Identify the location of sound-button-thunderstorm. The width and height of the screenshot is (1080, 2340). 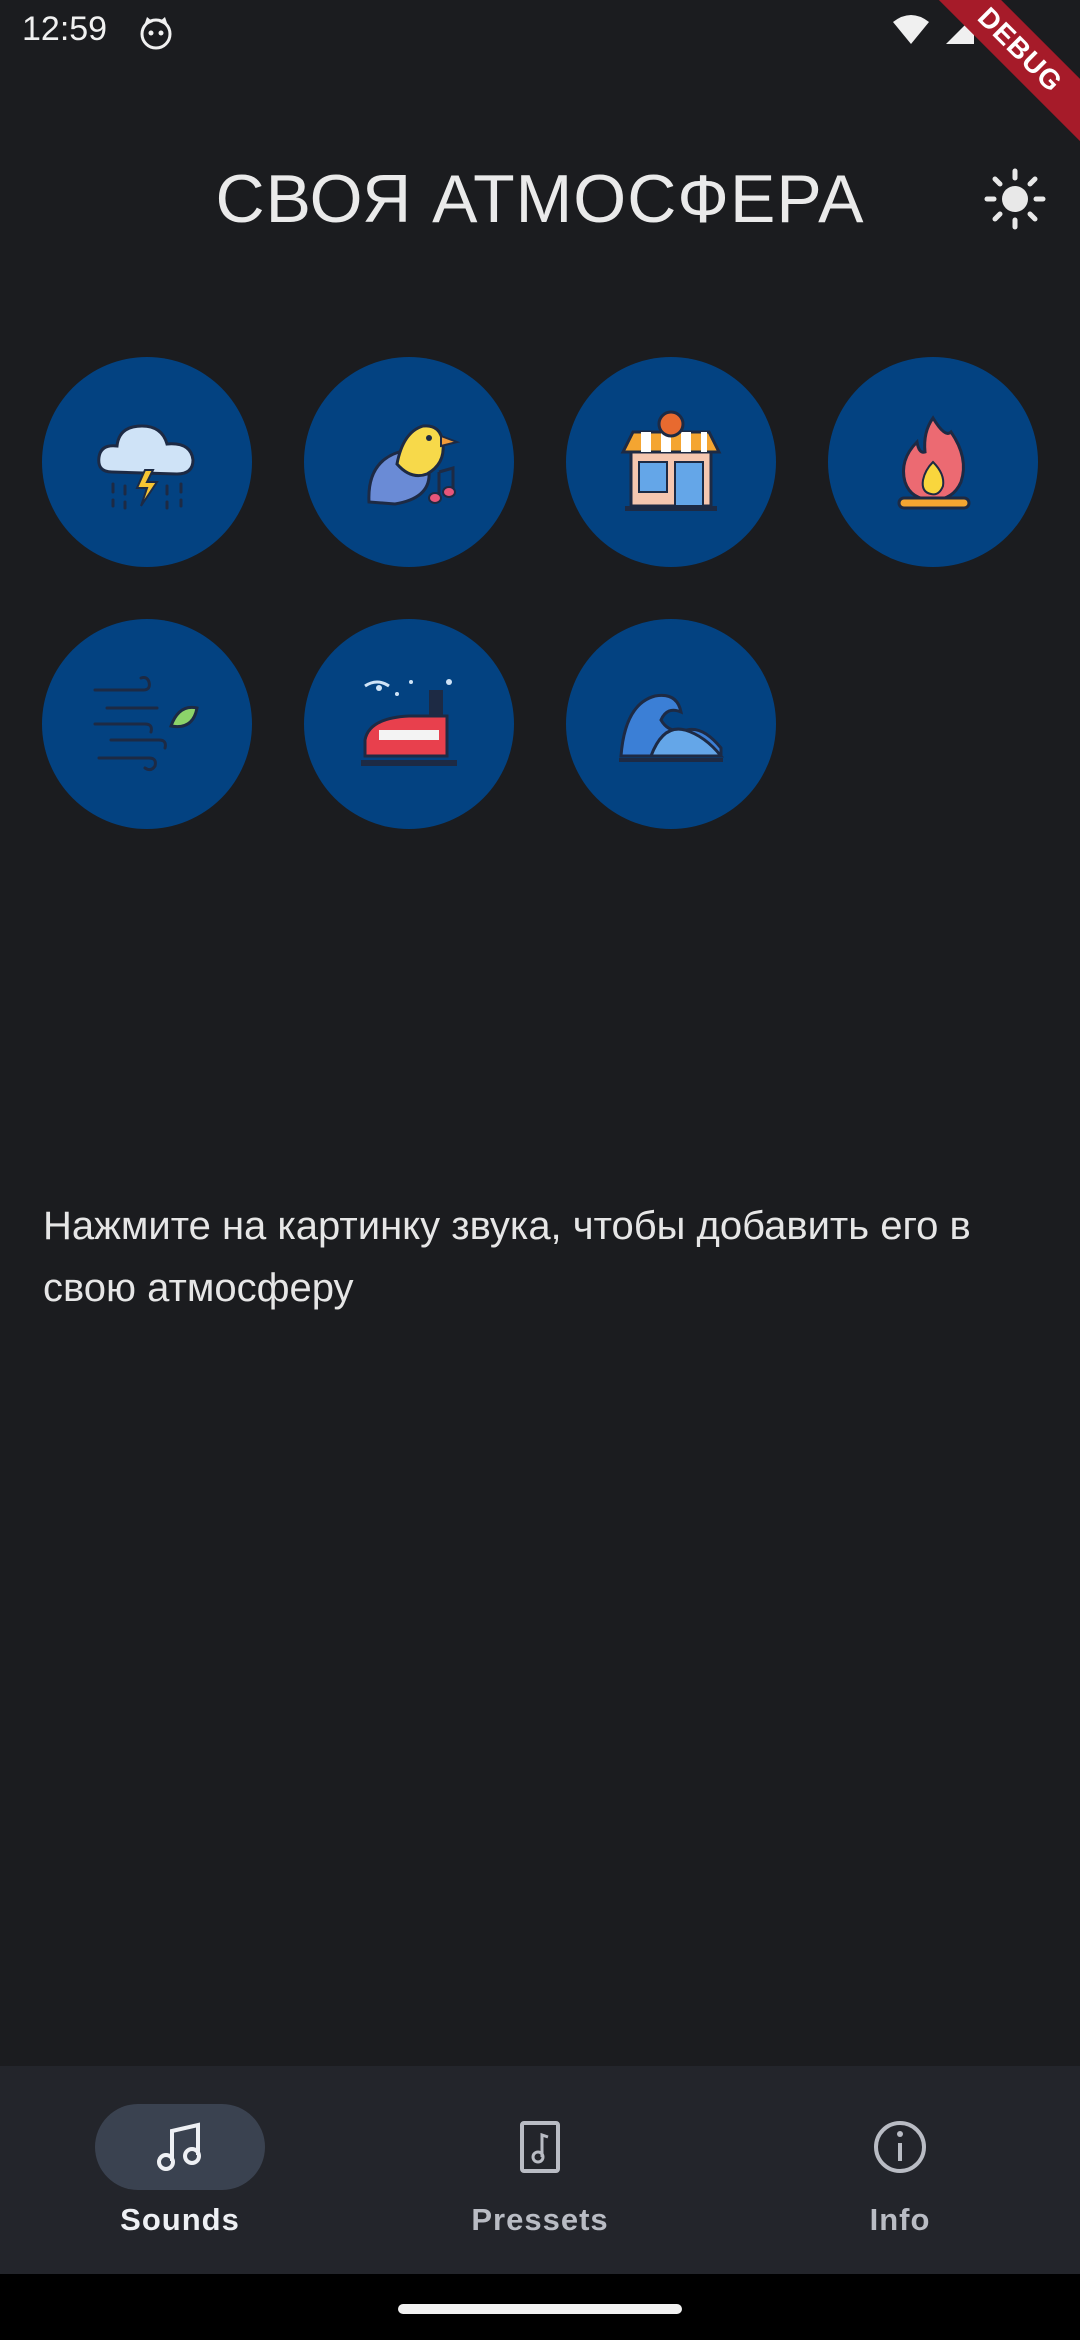
(147, 462).